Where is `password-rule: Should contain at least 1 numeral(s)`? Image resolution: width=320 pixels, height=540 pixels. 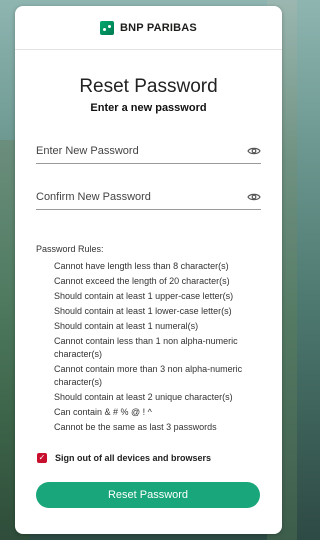
password-rule: Should contain at least 1 numeral(s) is located at coordinates (126, 326).